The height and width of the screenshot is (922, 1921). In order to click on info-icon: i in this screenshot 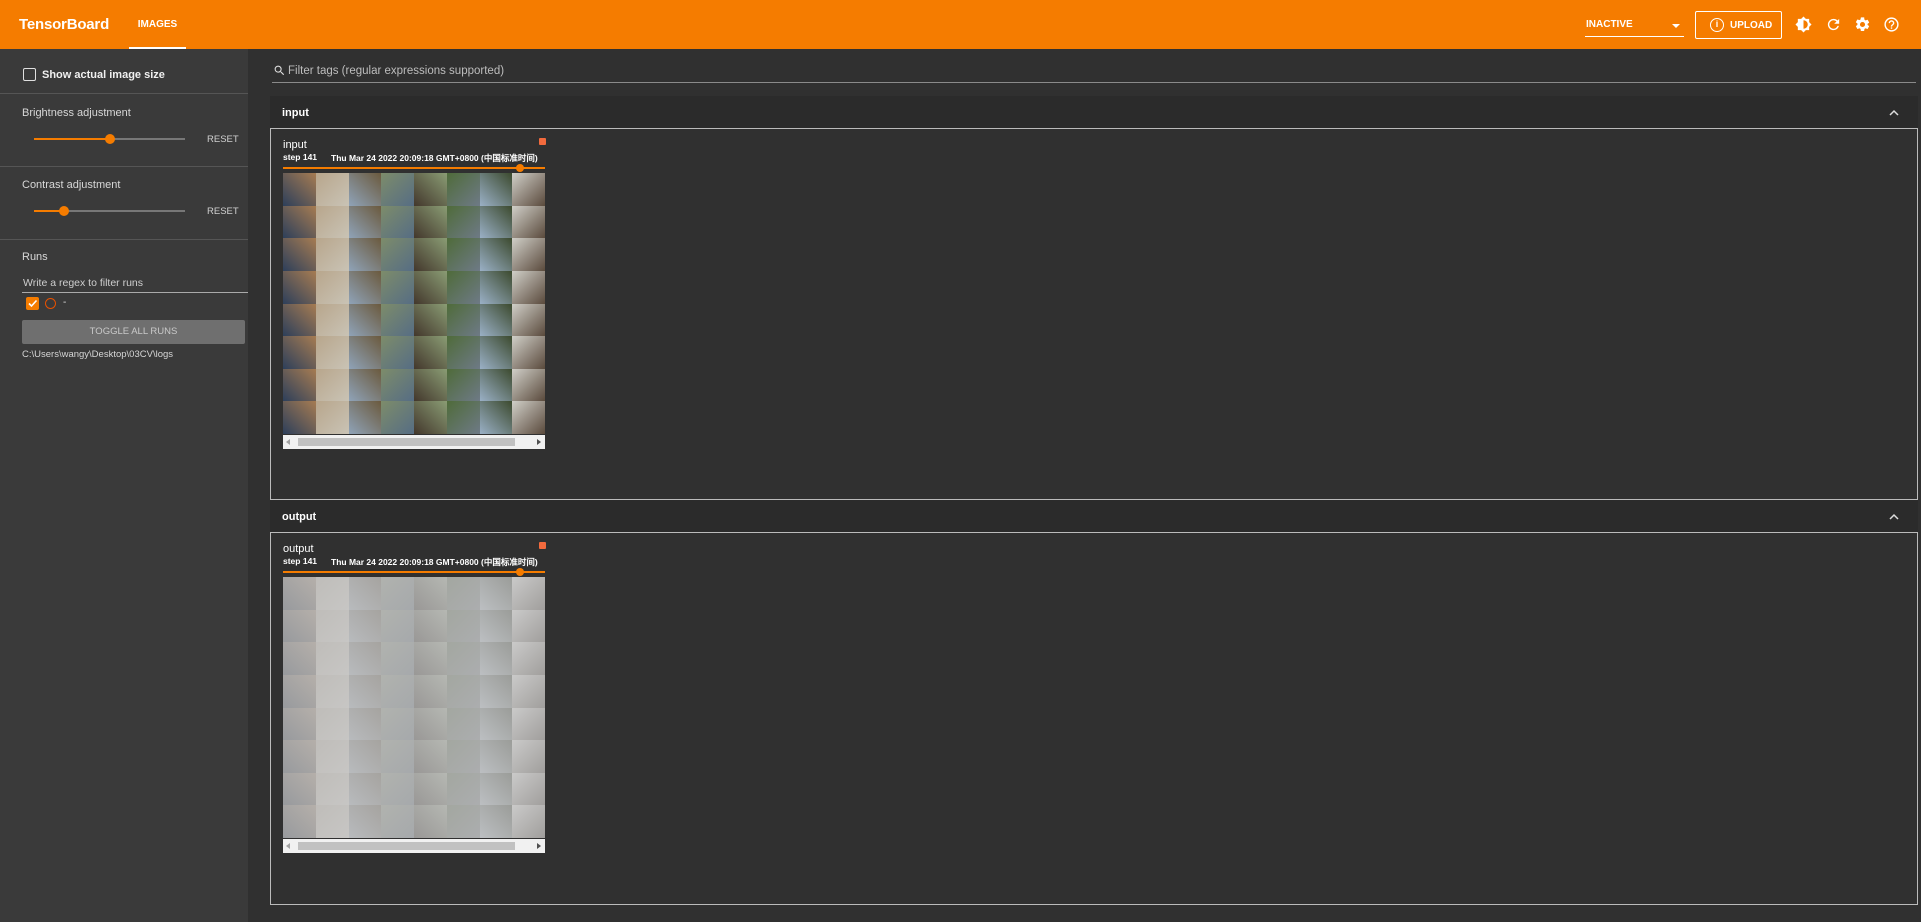, I will do `click(1717, 25)`.